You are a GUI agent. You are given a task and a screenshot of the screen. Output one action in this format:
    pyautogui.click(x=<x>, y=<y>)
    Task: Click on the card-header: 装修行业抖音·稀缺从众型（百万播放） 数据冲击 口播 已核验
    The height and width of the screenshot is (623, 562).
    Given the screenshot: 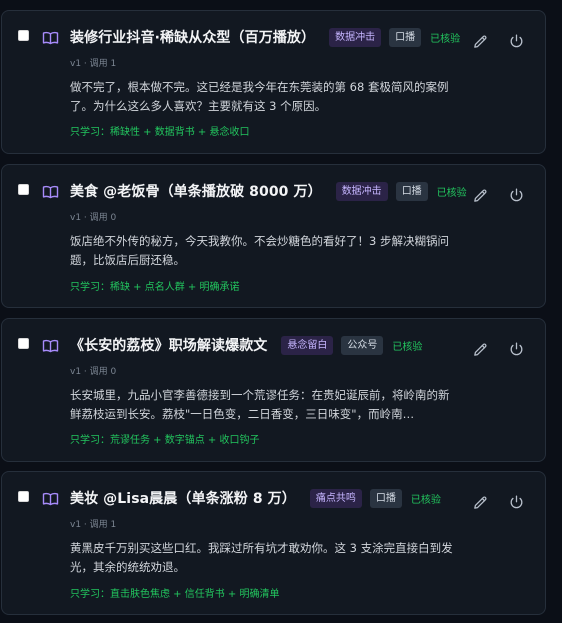 What is the action you would take?
    pyautogui.click(x=265, y=37)
    